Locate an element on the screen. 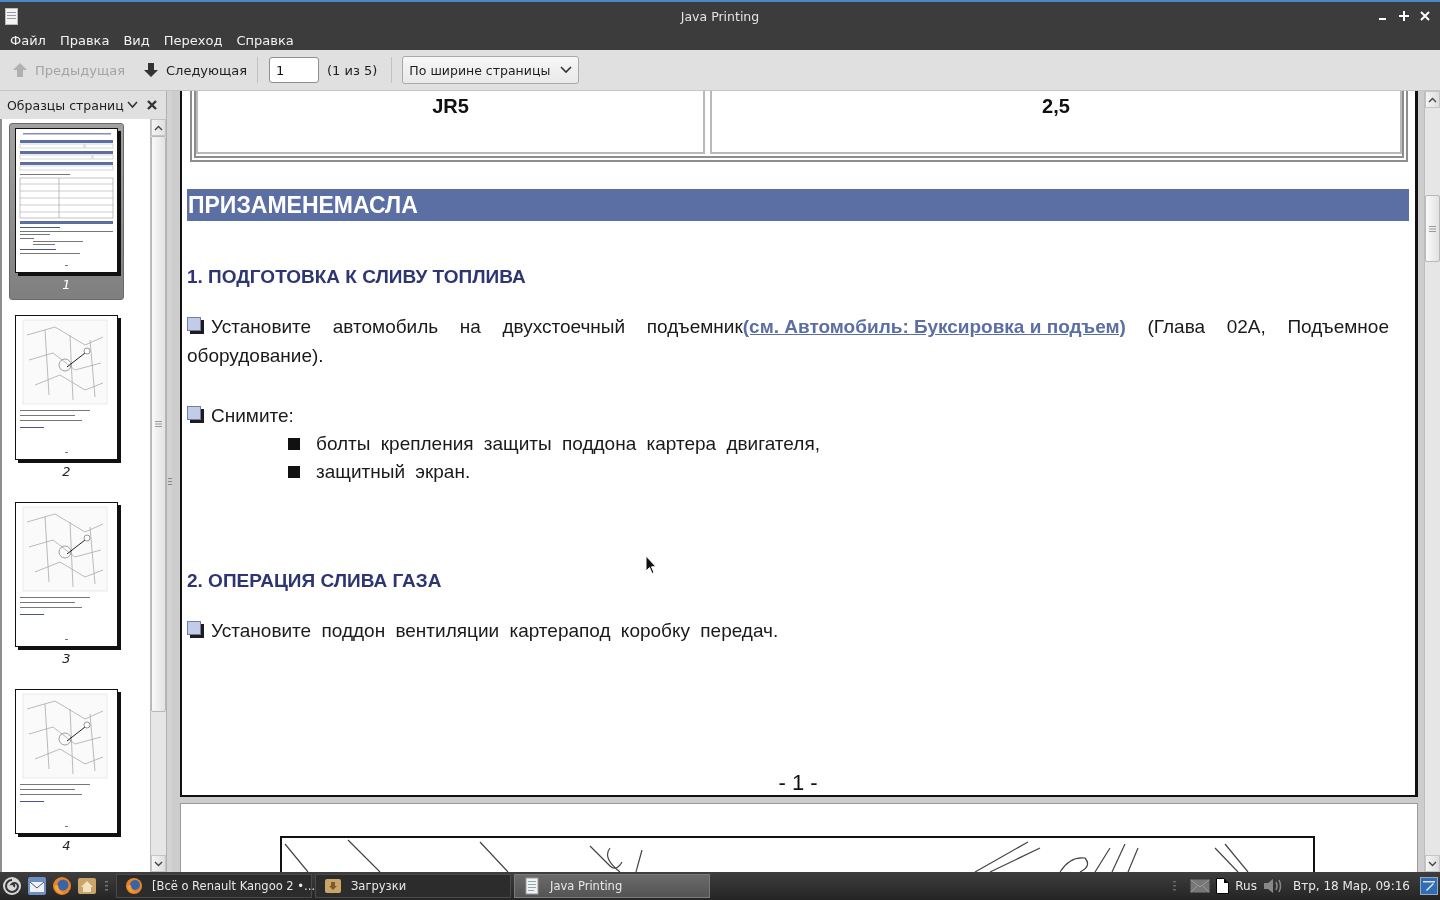 The height and width of the screenshot is (900, 1440). home-folder-icon is located at coordinates (87, 886).